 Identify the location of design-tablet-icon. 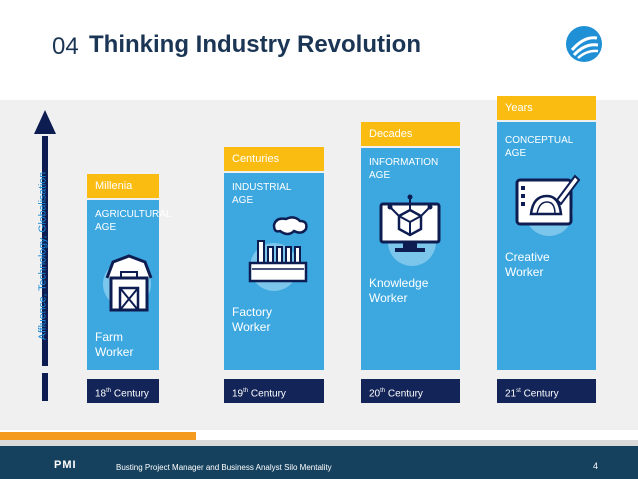
(548, 200).